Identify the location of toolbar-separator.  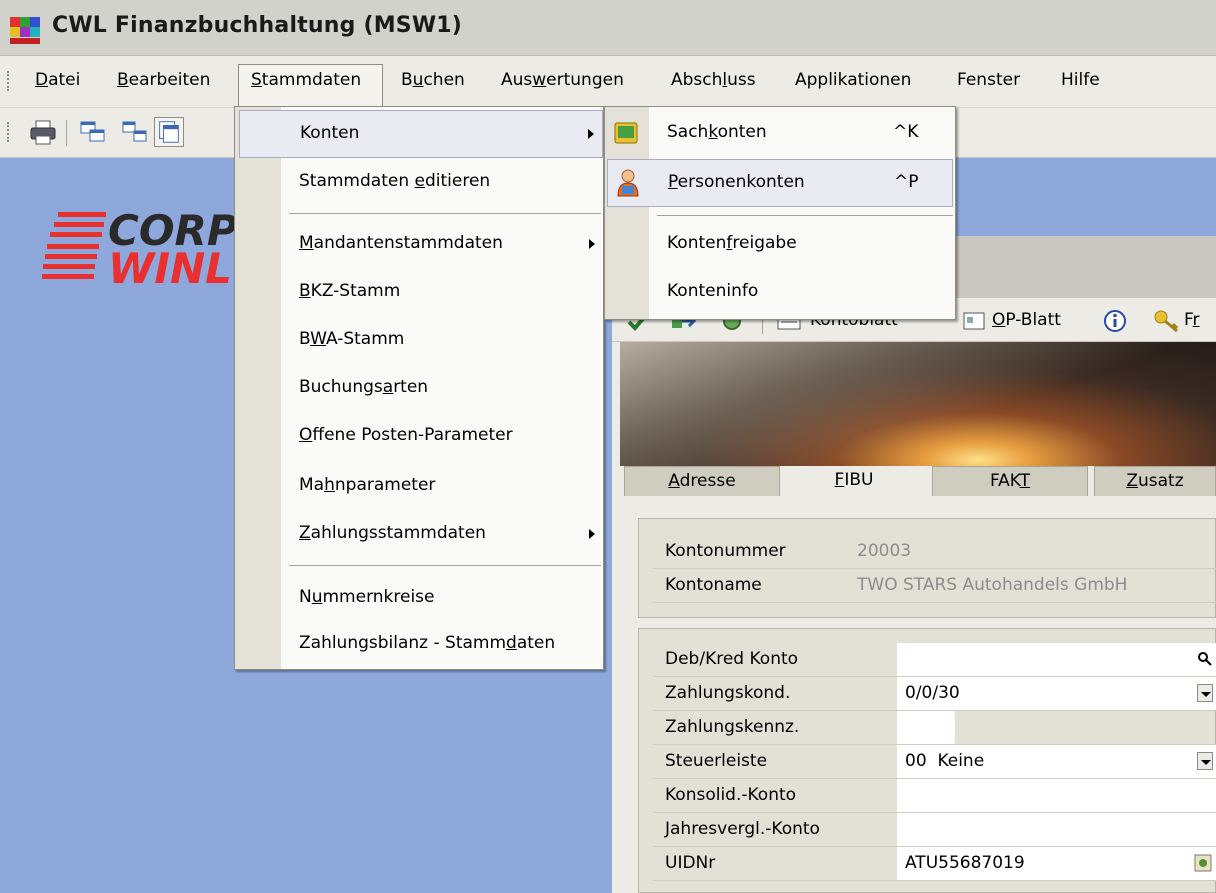
(66, 133).